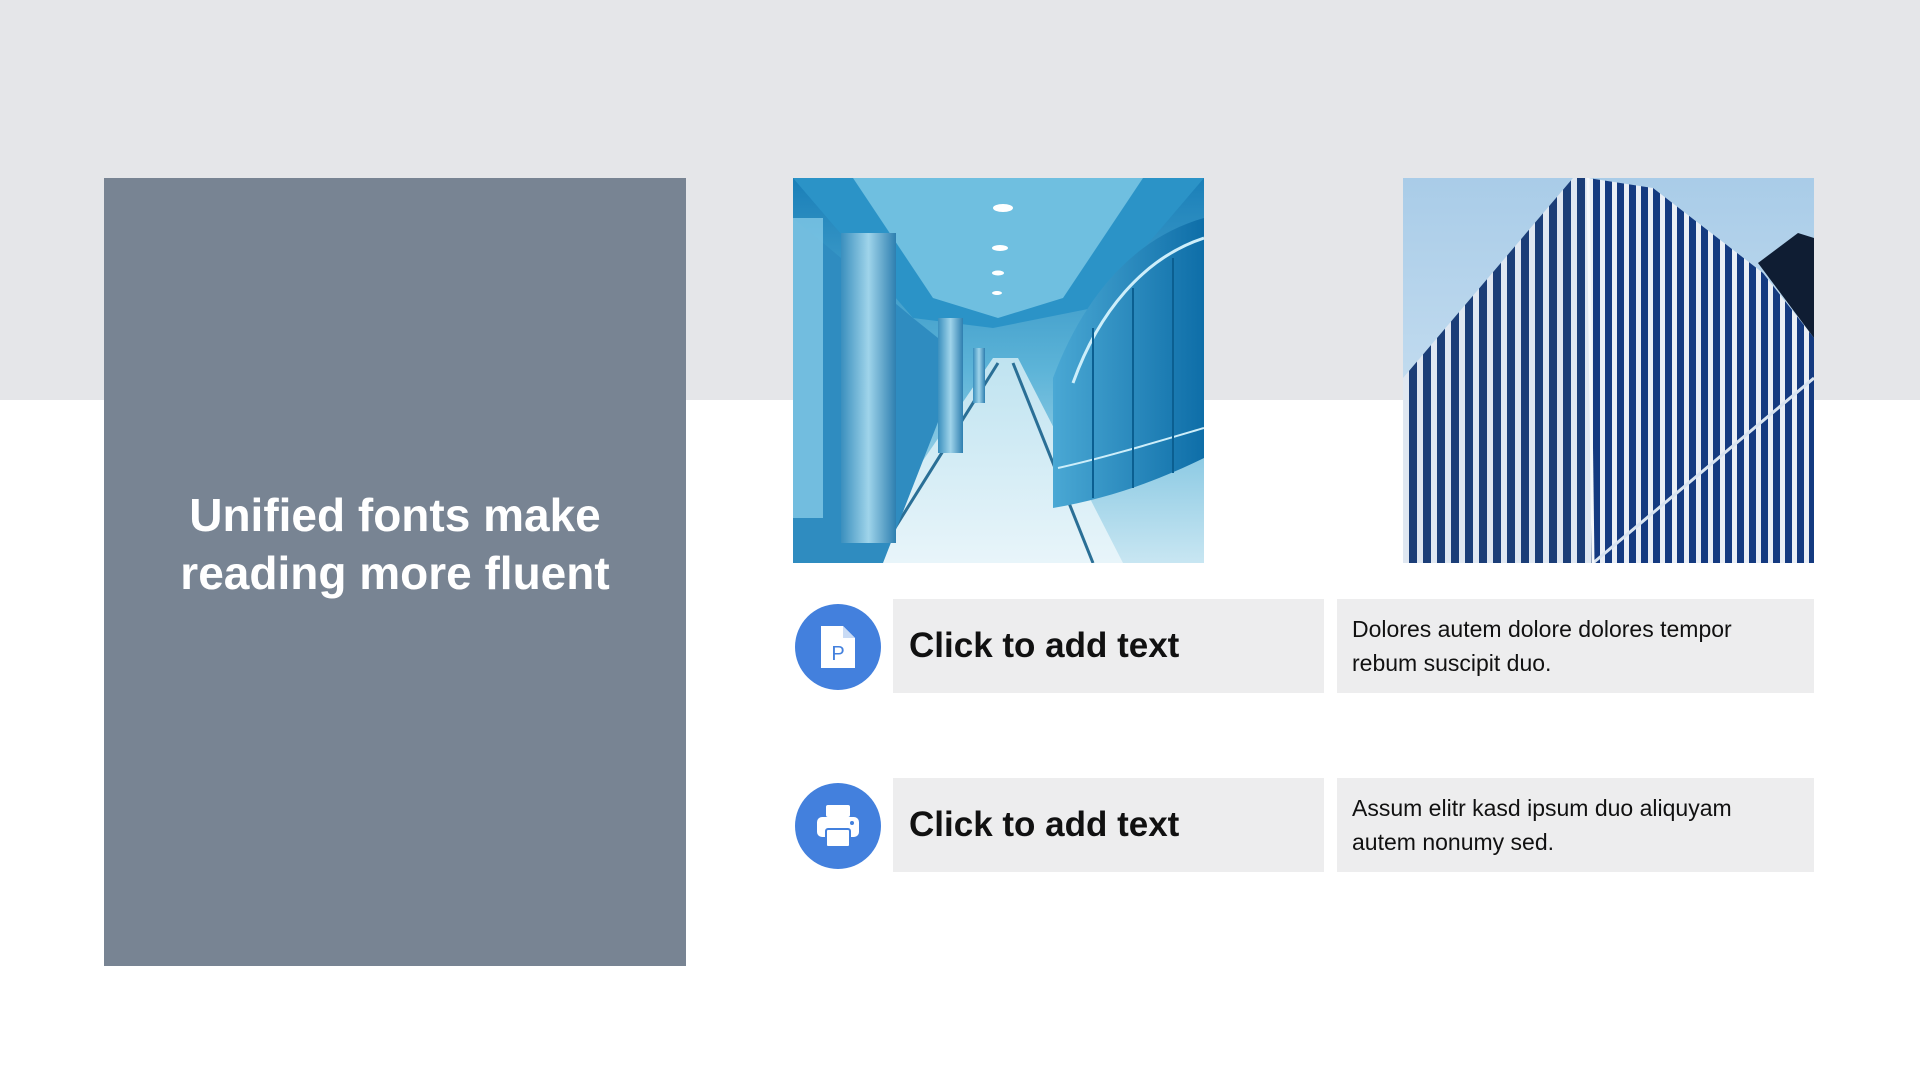 The image size is (1920, 1080). I want to click on document-p-icon: P, so click(838, 647).